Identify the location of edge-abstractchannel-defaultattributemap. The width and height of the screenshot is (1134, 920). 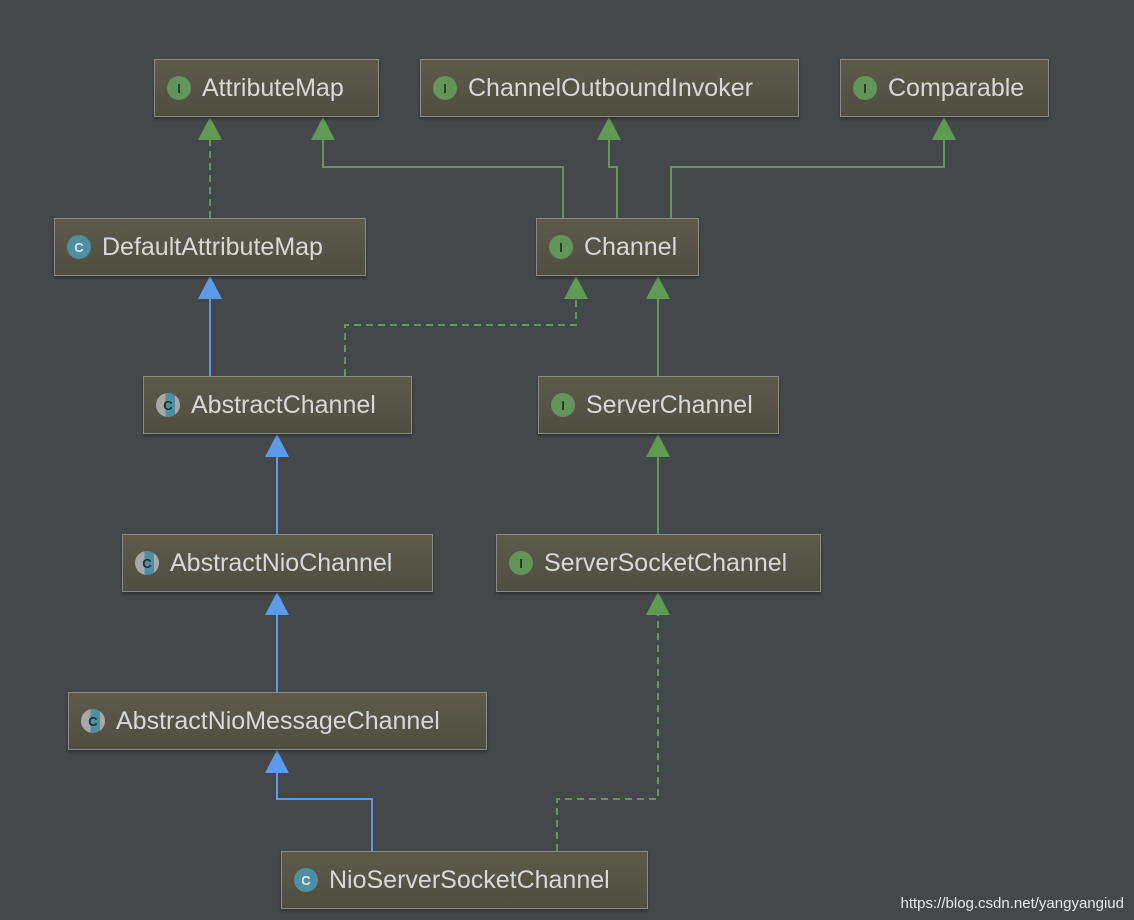
(210, 326).